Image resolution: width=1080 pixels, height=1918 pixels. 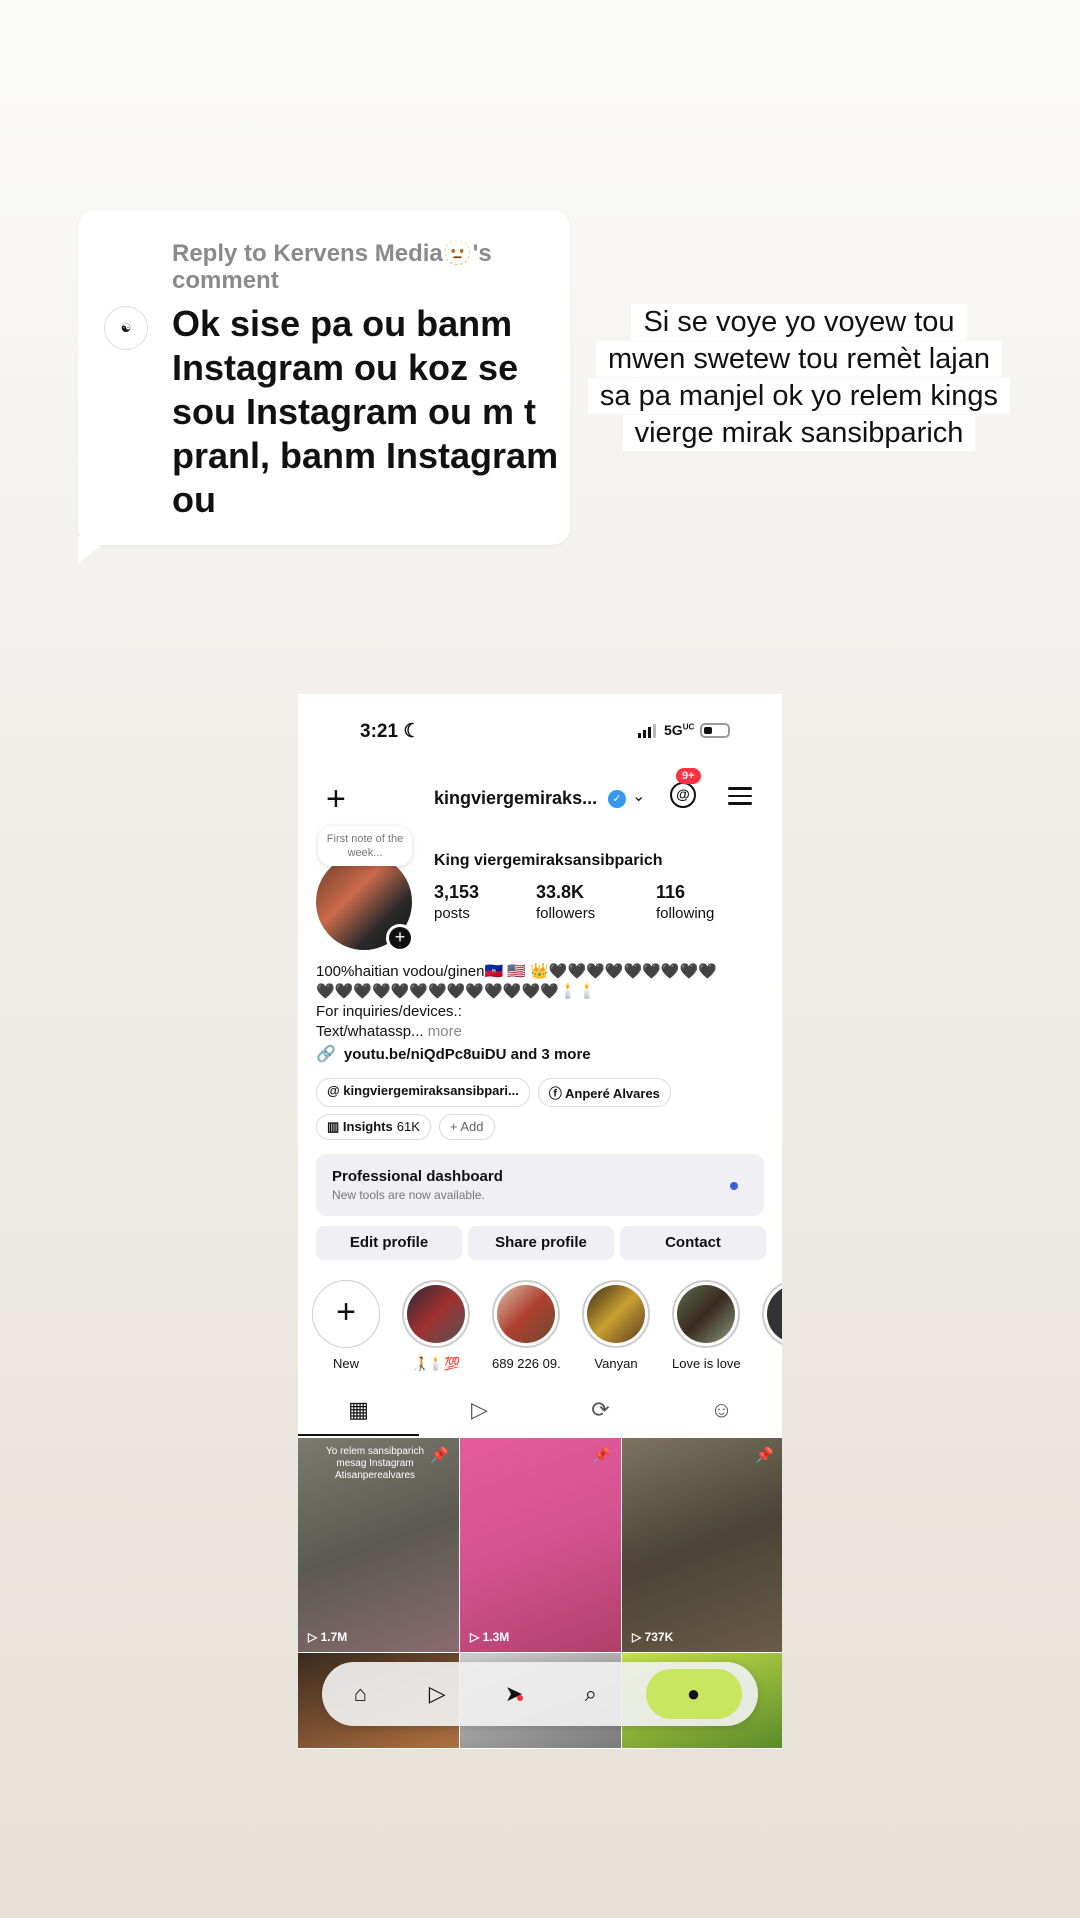 I want to click on stat-posts: 3,153 posts, so click(x=456, y=902).